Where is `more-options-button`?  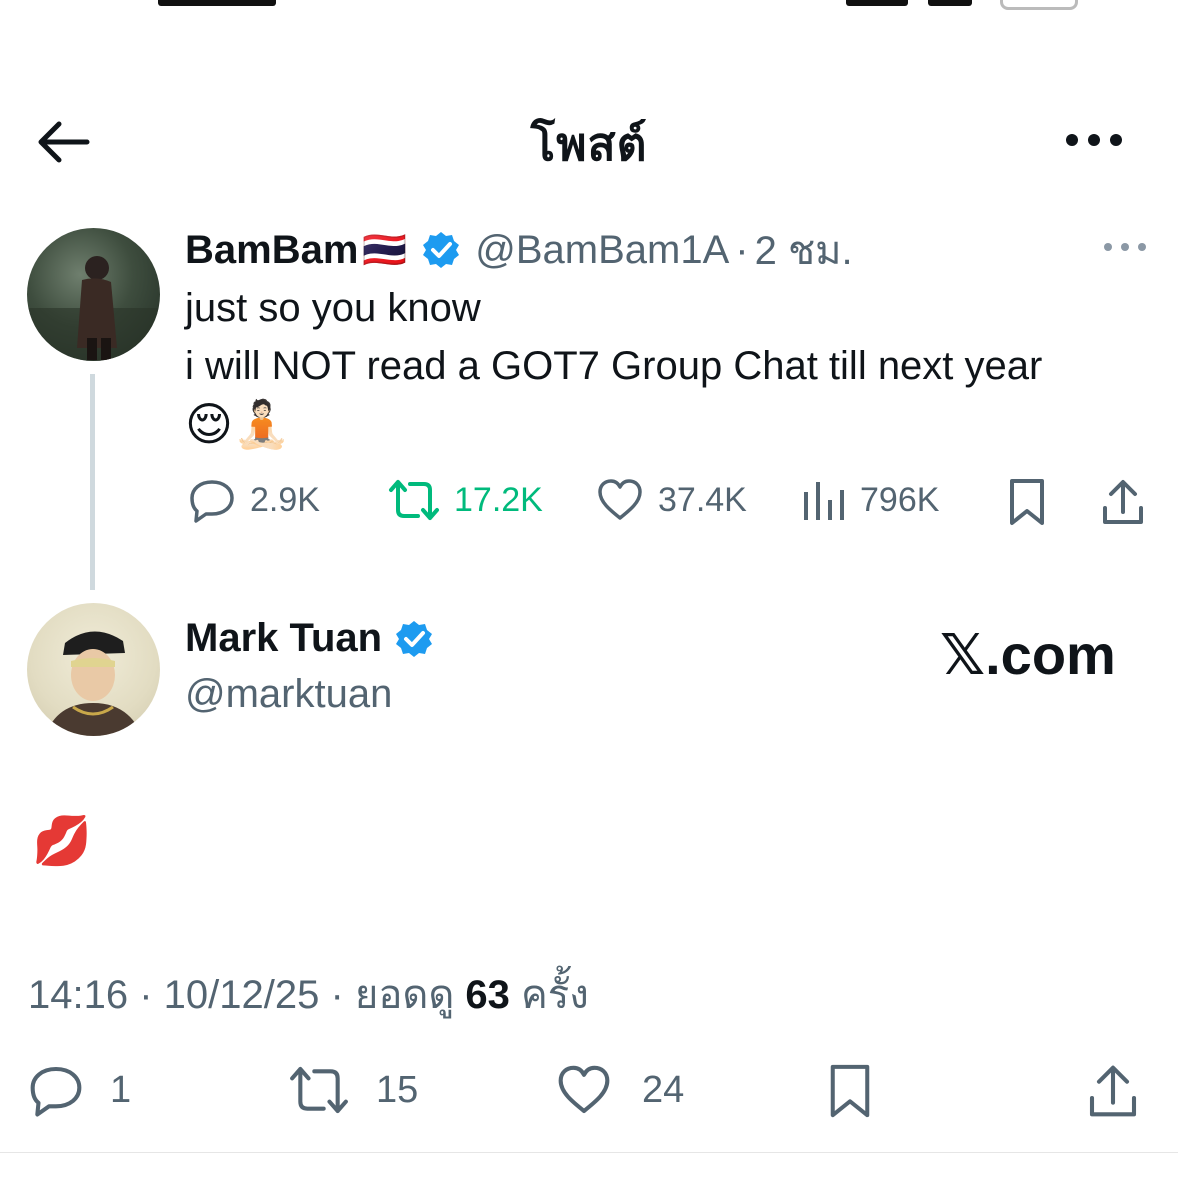 more-options-button is located at coordinates (1094, 140).